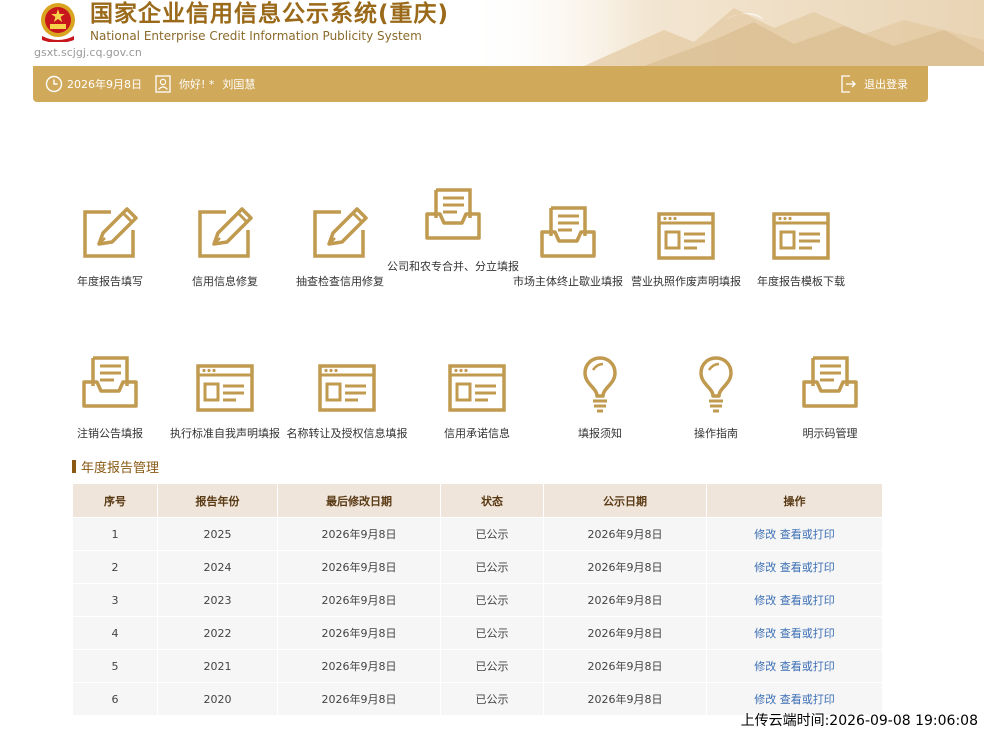 The width and height of the screenshot is (984, 732). What do you see at coordinates (115, 633) in the screenshot?
I see `cell-no: 4` at bounding box center [115, 633].